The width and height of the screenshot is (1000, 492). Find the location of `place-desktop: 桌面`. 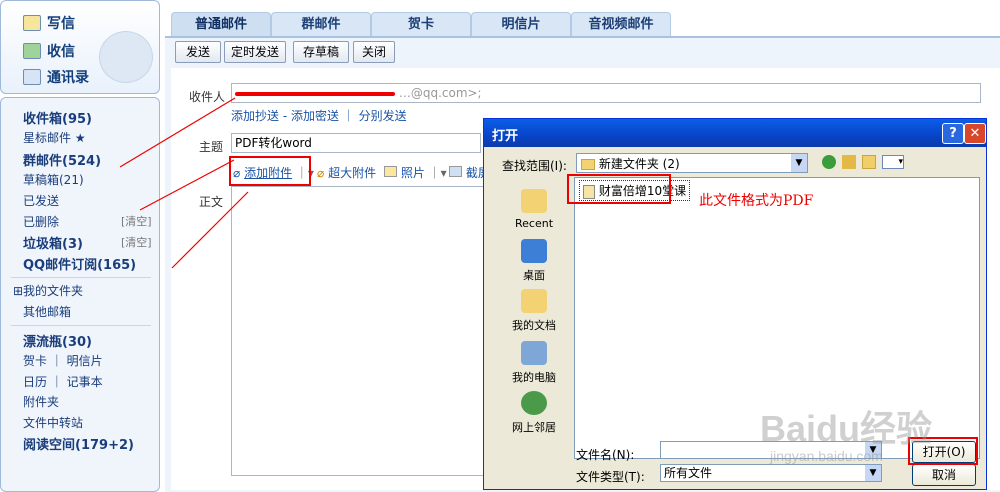

place-desktop: 桌面 is located at coordinates (534, 261).